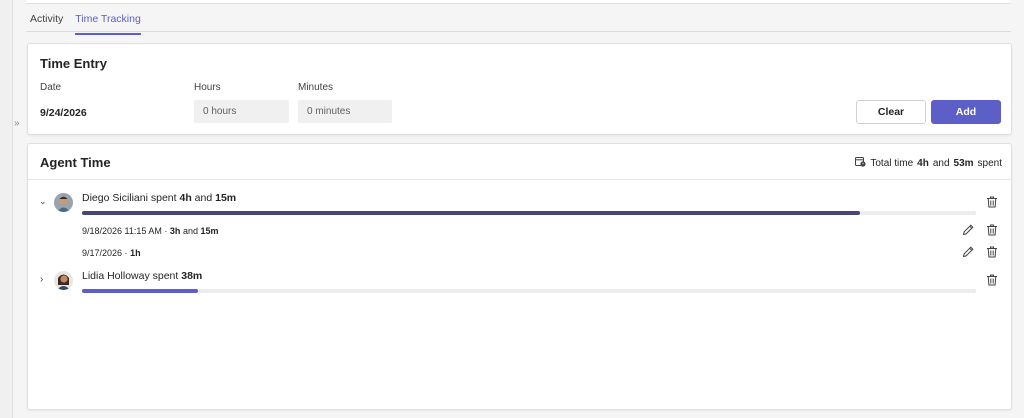 The height and width of the screenshot is (418, 1024). I want to click on total-hours: 4h, so click(923, 163).